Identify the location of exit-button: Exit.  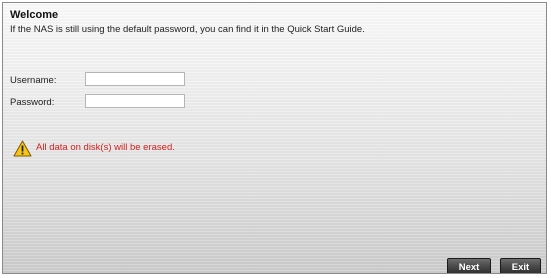
(520, 265).